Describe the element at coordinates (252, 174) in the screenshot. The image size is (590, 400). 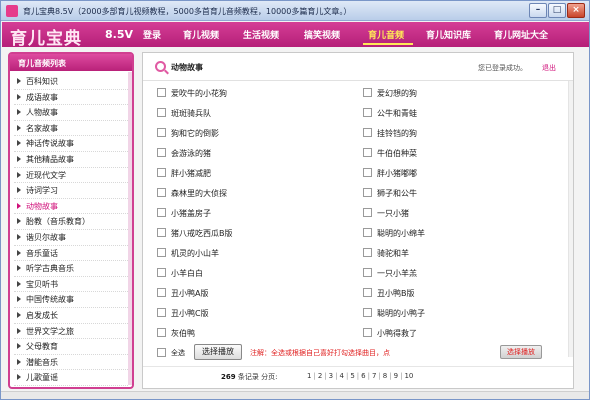
I see `track-item: 胖小猪减肥` at that location.